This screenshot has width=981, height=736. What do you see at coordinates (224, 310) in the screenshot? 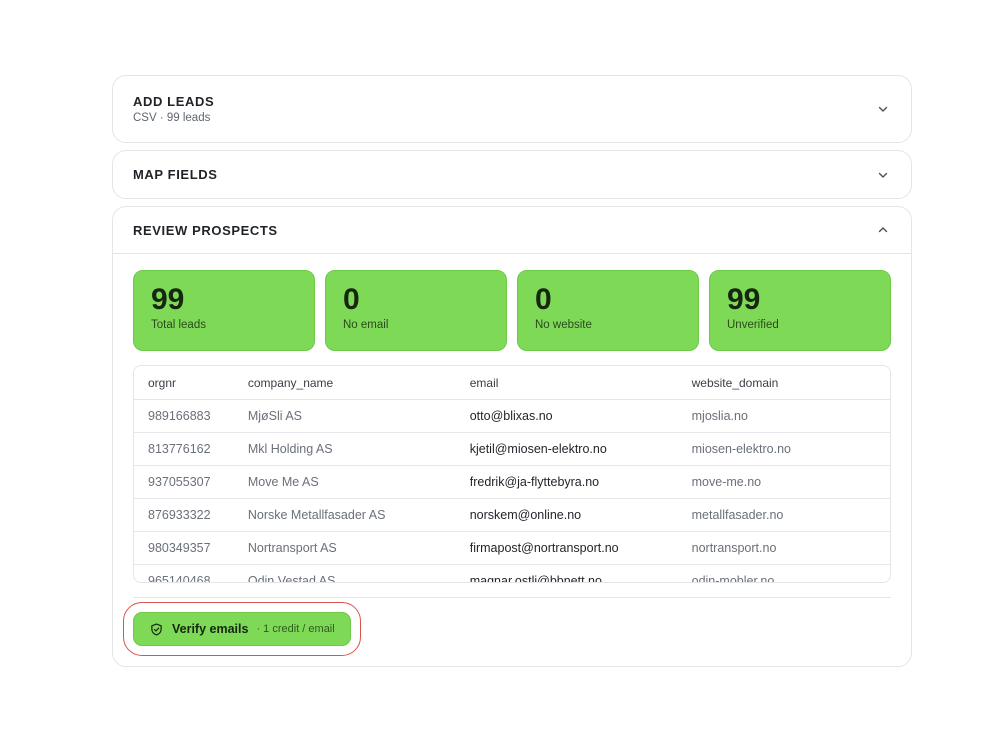
I see `stat-total-leads: 99 Total leads` at bounding box center [224, 310].